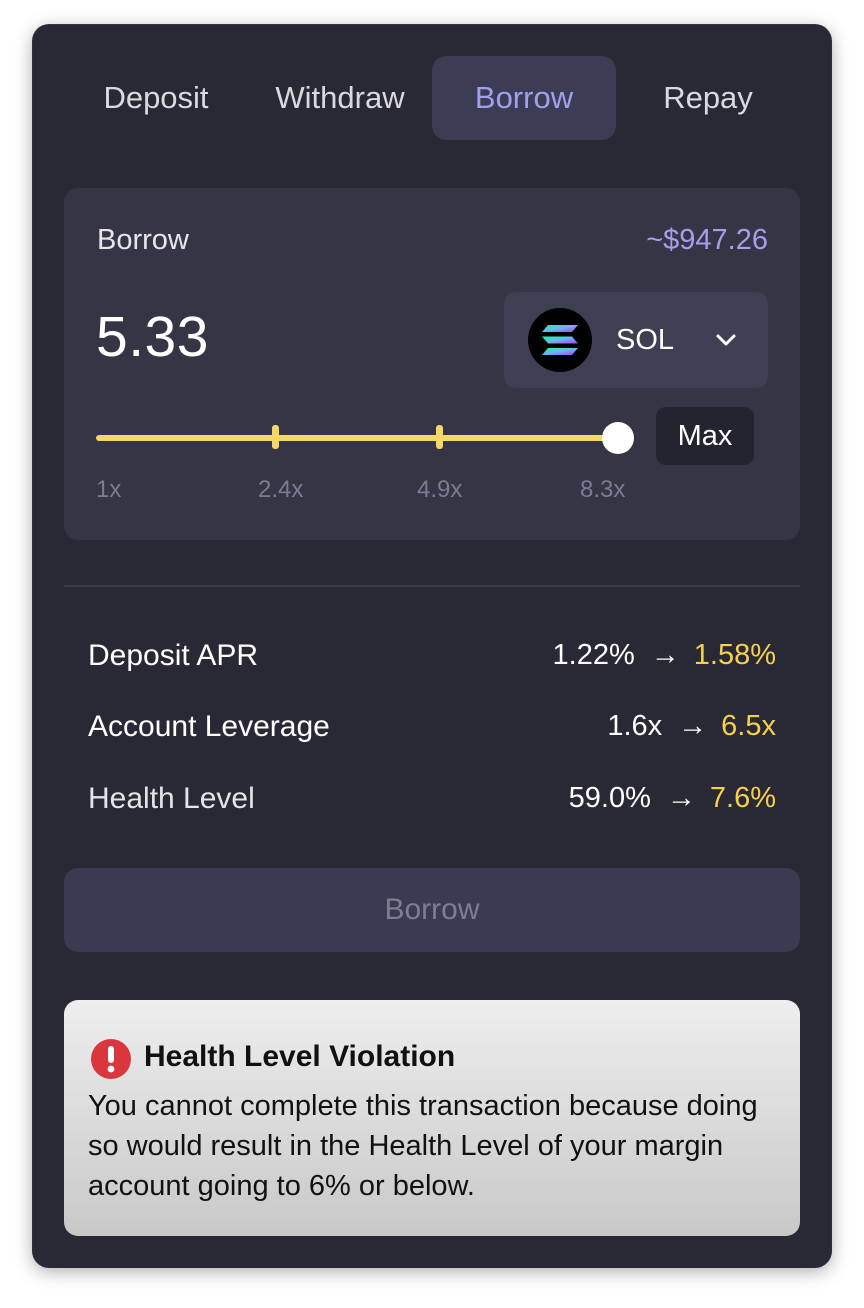 The height and width of the screenshot is (1308, 864). What do you see at coordinates (609, 798) in the screenshot?
I see `stat-from: 59.0%` at bounding box center [609, 798].